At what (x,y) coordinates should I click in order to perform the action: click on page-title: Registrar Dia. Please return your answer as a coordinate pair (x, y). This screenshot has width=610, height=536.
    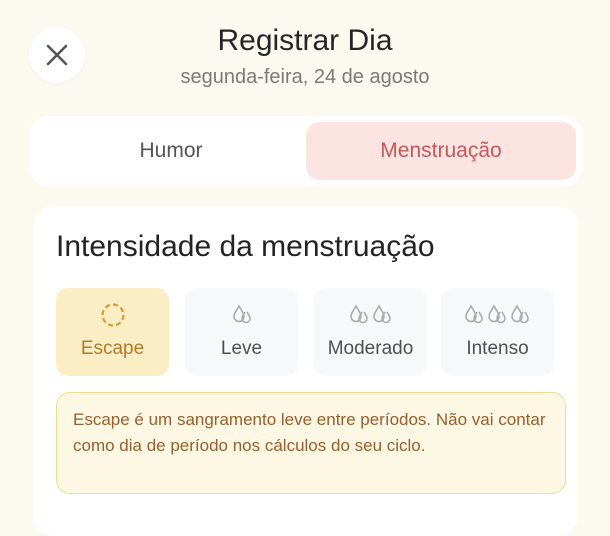
    Looking at the image, I should click on (305, 40).